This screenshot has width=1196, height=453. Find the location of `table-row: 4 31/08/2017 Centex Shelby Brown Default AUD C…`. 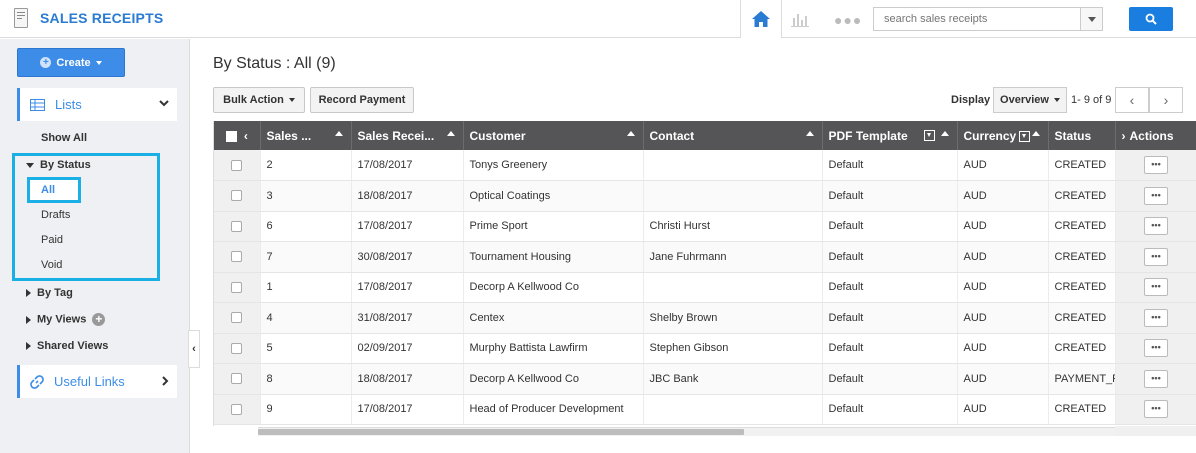

table-row: 4 31/08/2017 Centex Shelby Brown Default AUD C… is located at coordinates (705, 318).